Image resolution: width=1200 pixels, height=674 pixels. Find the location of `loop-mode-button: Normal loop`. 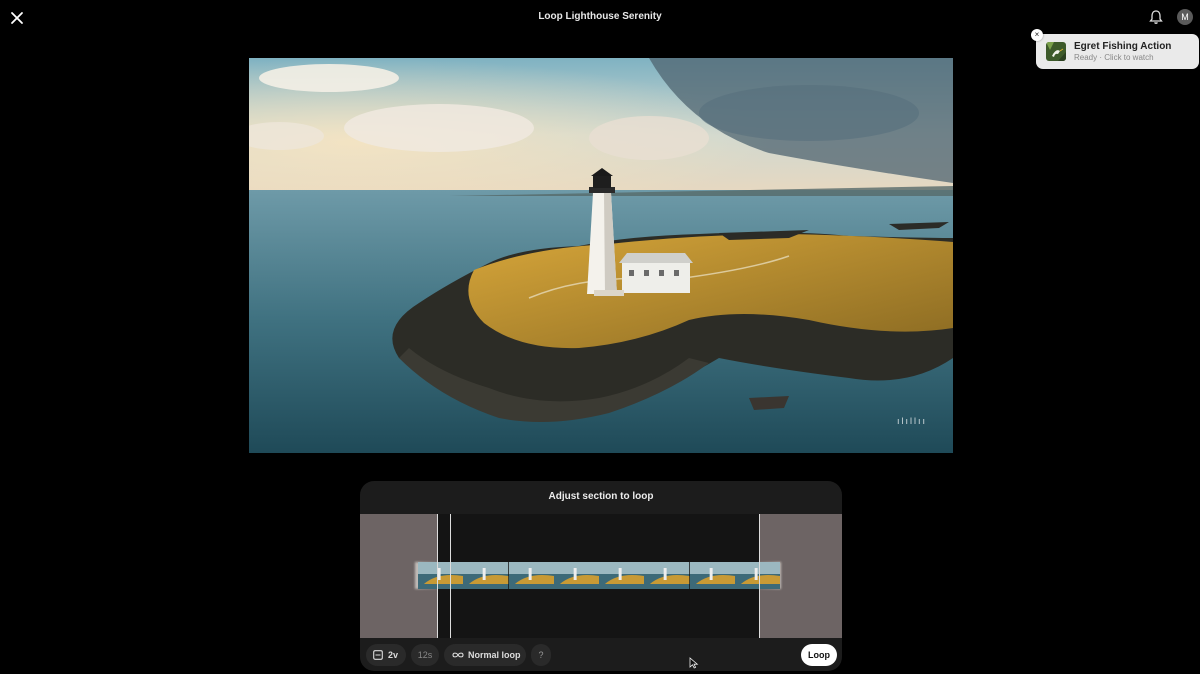

loop-mode-button: Normal loop is located at coordinates (485, 655).